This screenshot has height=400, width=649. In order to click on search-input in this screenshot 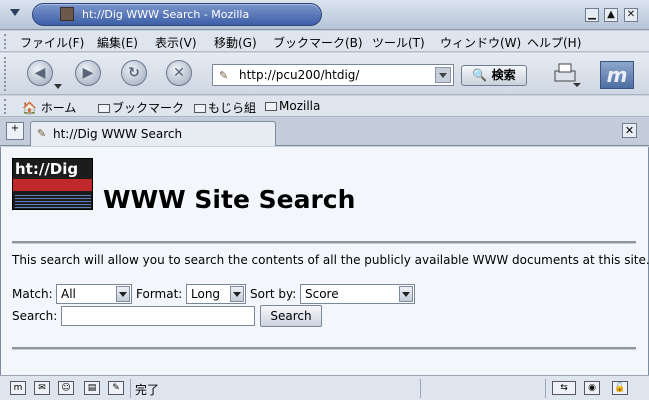, I will do `click(158, 316)`.